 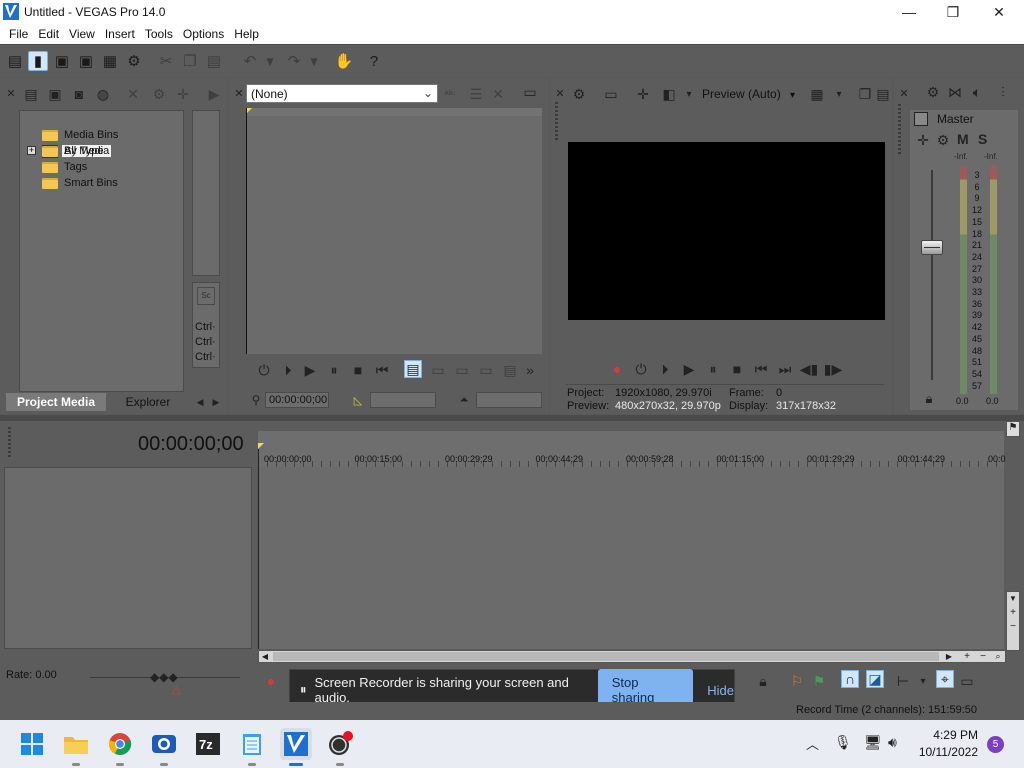 What do you see at coordinates (120, 747) in the screenshot?
I see `chrome-icon` at bounding box center [120, 747].